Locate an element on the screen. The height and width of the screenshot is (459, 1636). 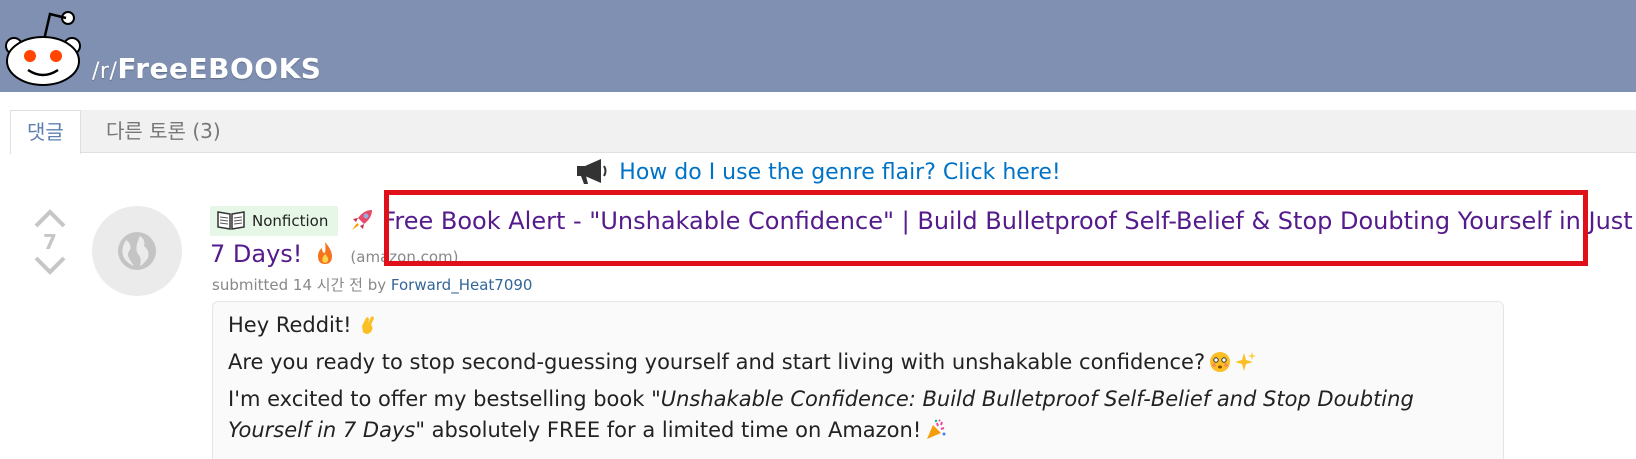
subreddit-name: FreeEBOOKS is located at coordinates (219, 68).